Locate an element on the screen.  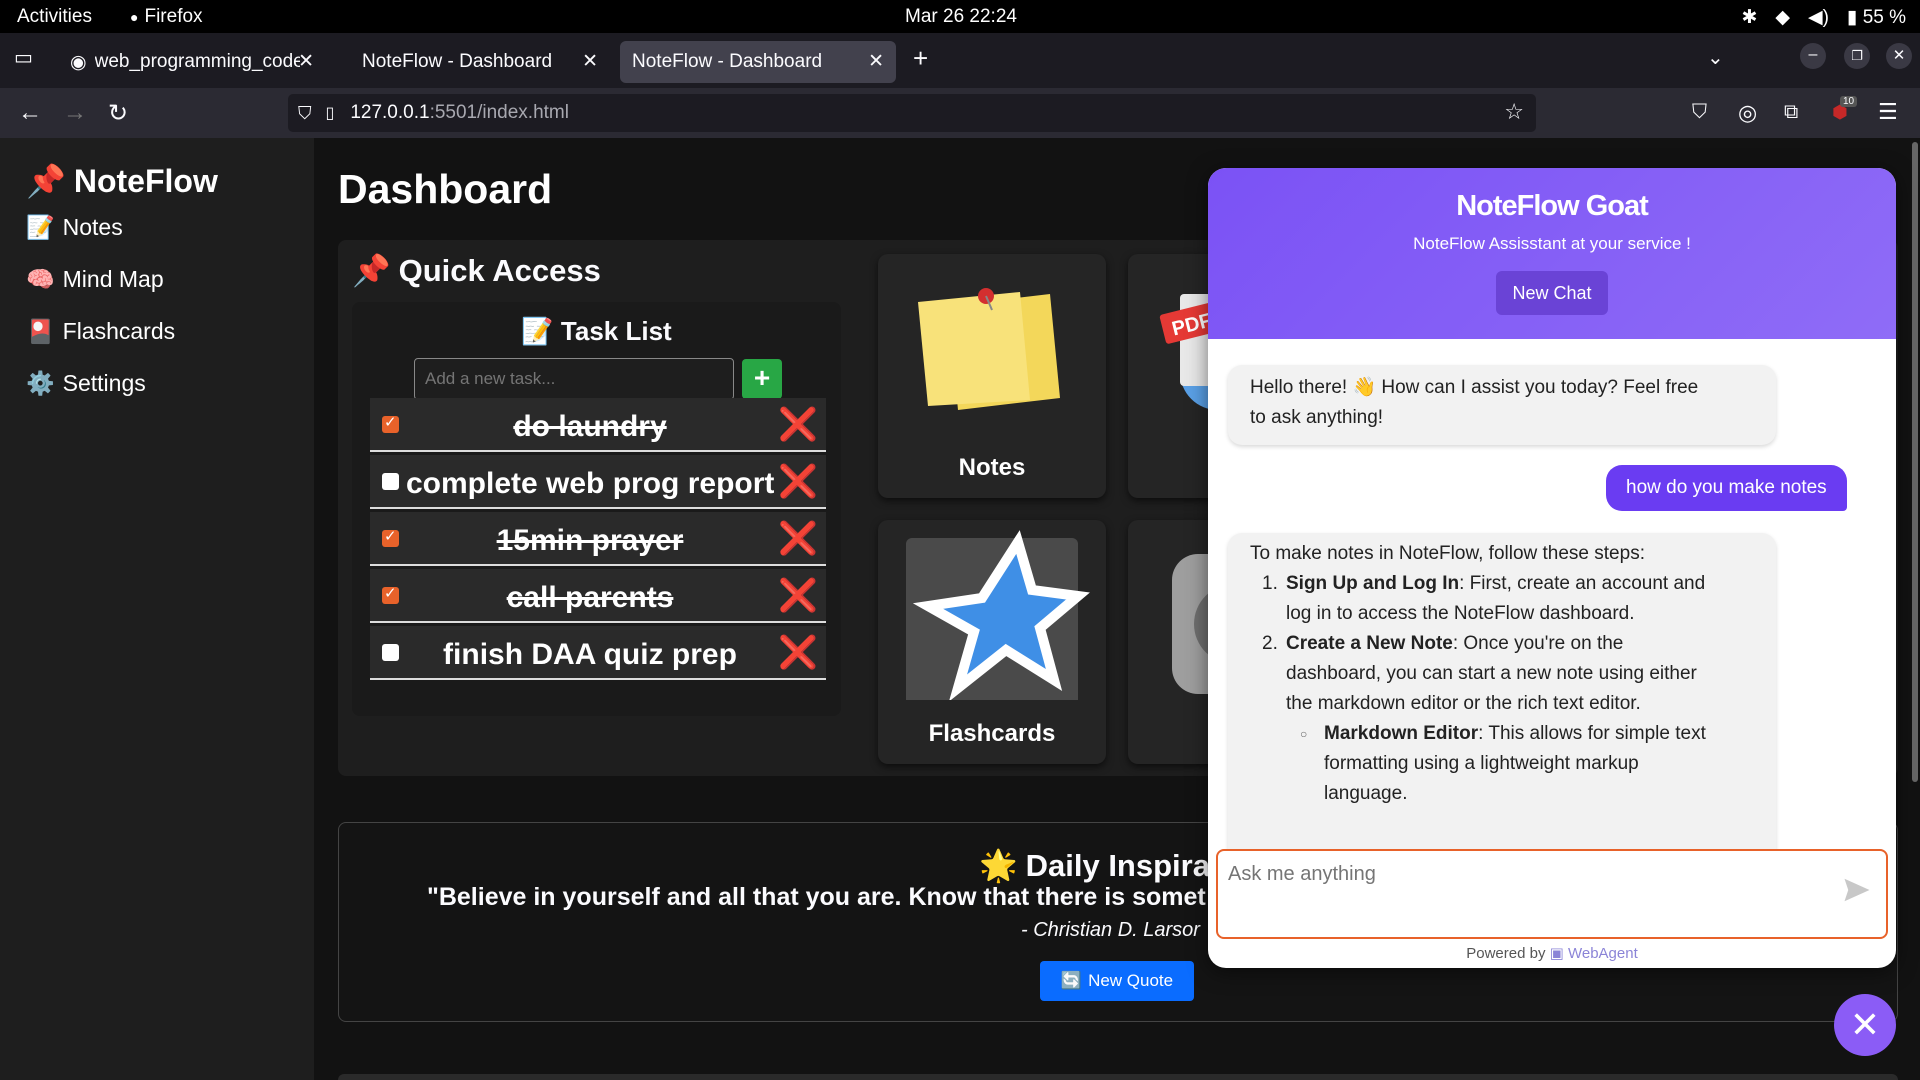
quick-access-label: Quick Access is located at coordinates (499, 270).